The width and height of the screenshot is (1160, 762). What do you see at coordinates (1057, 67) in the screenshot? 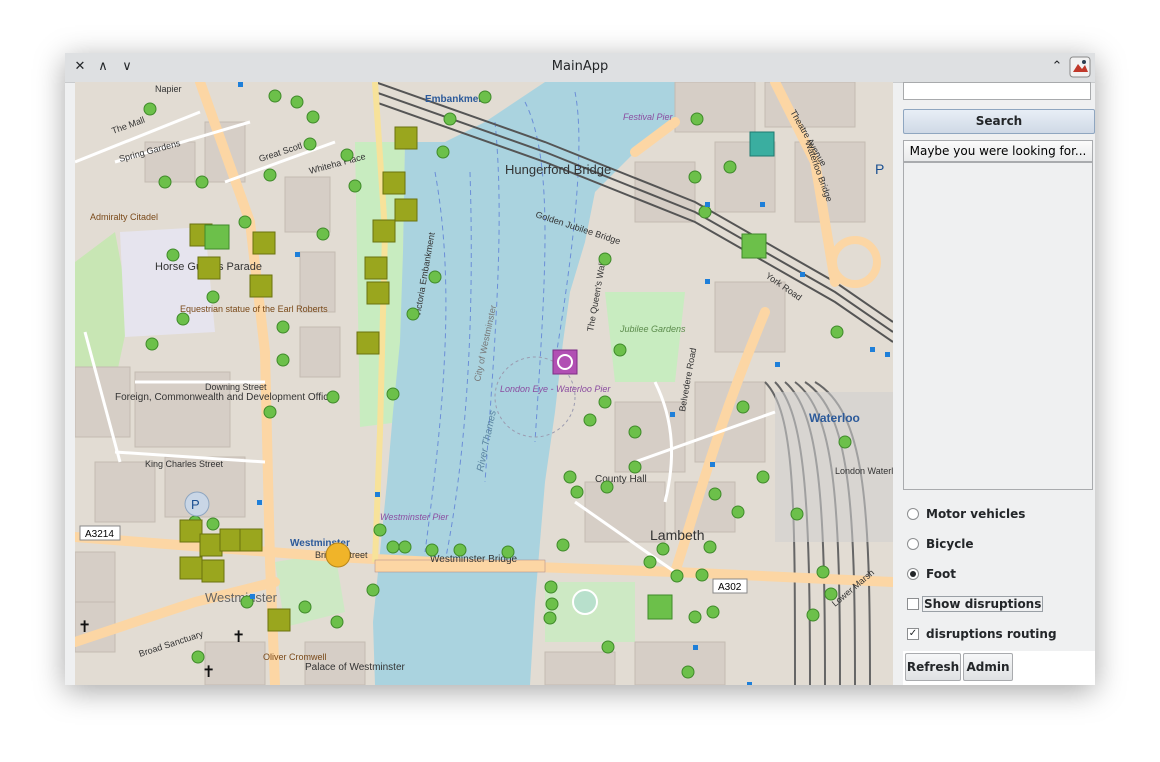
I see `keep-above-icon: ⌃` at bounding box center [1057, 67].